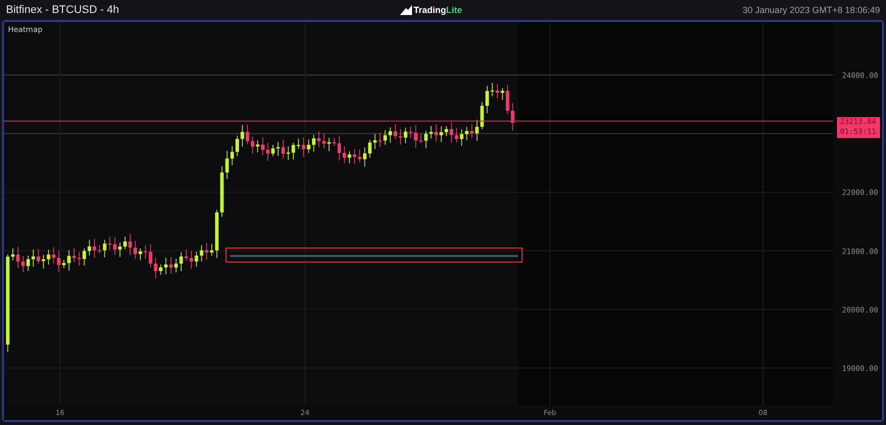 The image size is (886, 425). Describe the element at coordinates (811, 10) in the screenshot. I see `date-time: 30 January 2023 GMT+8 18:06:49` at that location.